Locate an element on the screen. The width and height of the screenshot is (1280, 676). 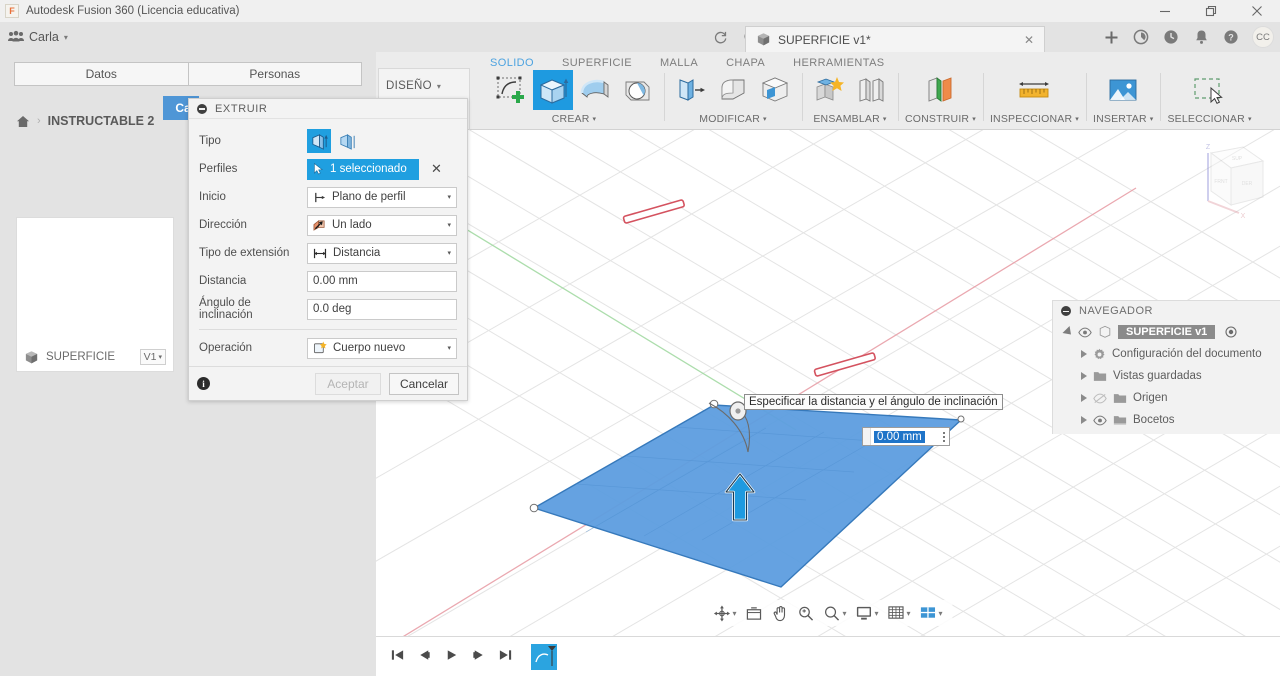
chevron-down-icon: ▾ is located at coordinates (594, 119).